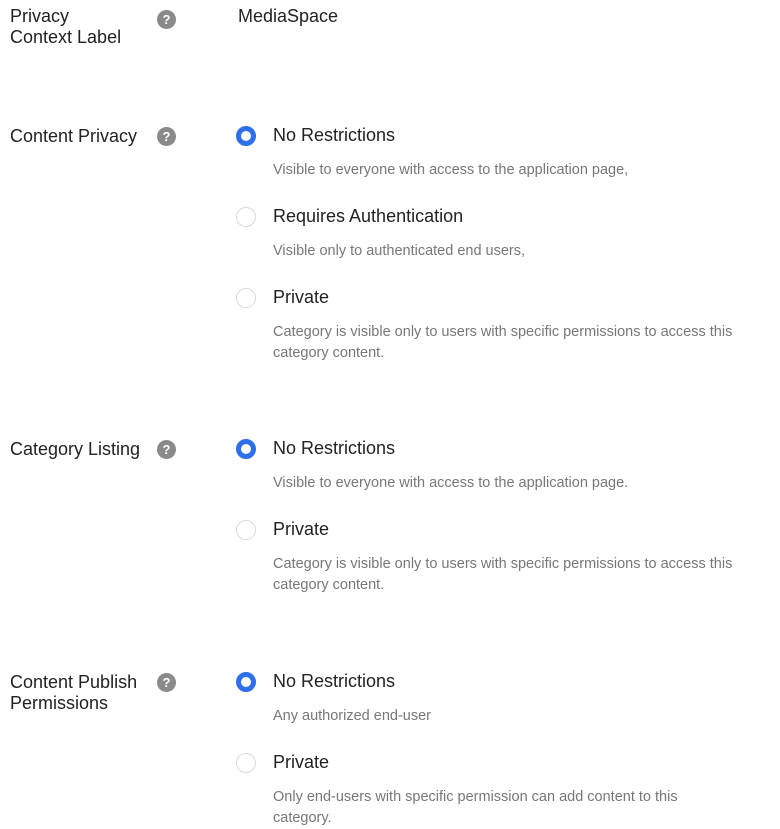  What do you see at coordinates (66, 26) in the screenshot?
I see `privacy-context-label: Privacy Context Label` at bounding box center [66, 26].